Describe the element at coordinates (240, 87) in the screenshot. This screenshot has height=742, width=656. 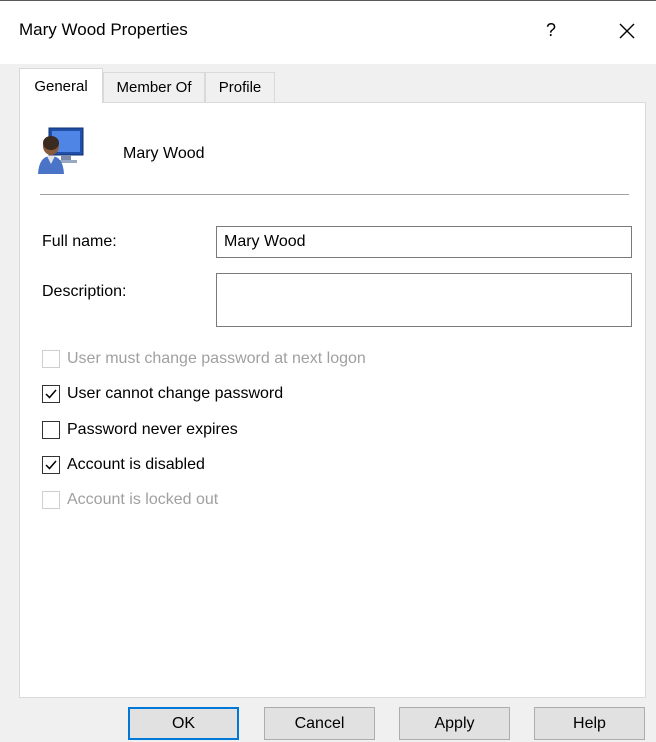
I see `tab-profile: Profile` at that location.